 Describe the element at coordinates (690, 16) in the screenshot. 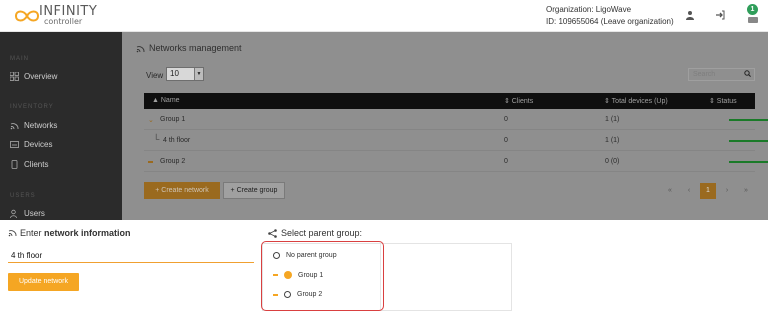

I see `user-icon` at that location.